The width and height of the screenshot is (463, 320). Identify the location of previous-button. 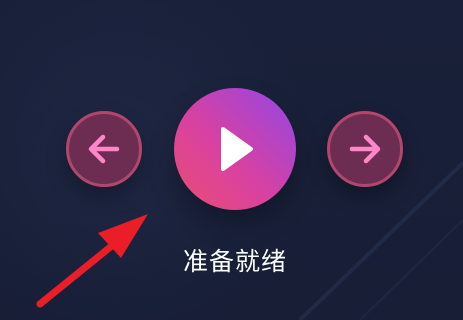
(104, 149).